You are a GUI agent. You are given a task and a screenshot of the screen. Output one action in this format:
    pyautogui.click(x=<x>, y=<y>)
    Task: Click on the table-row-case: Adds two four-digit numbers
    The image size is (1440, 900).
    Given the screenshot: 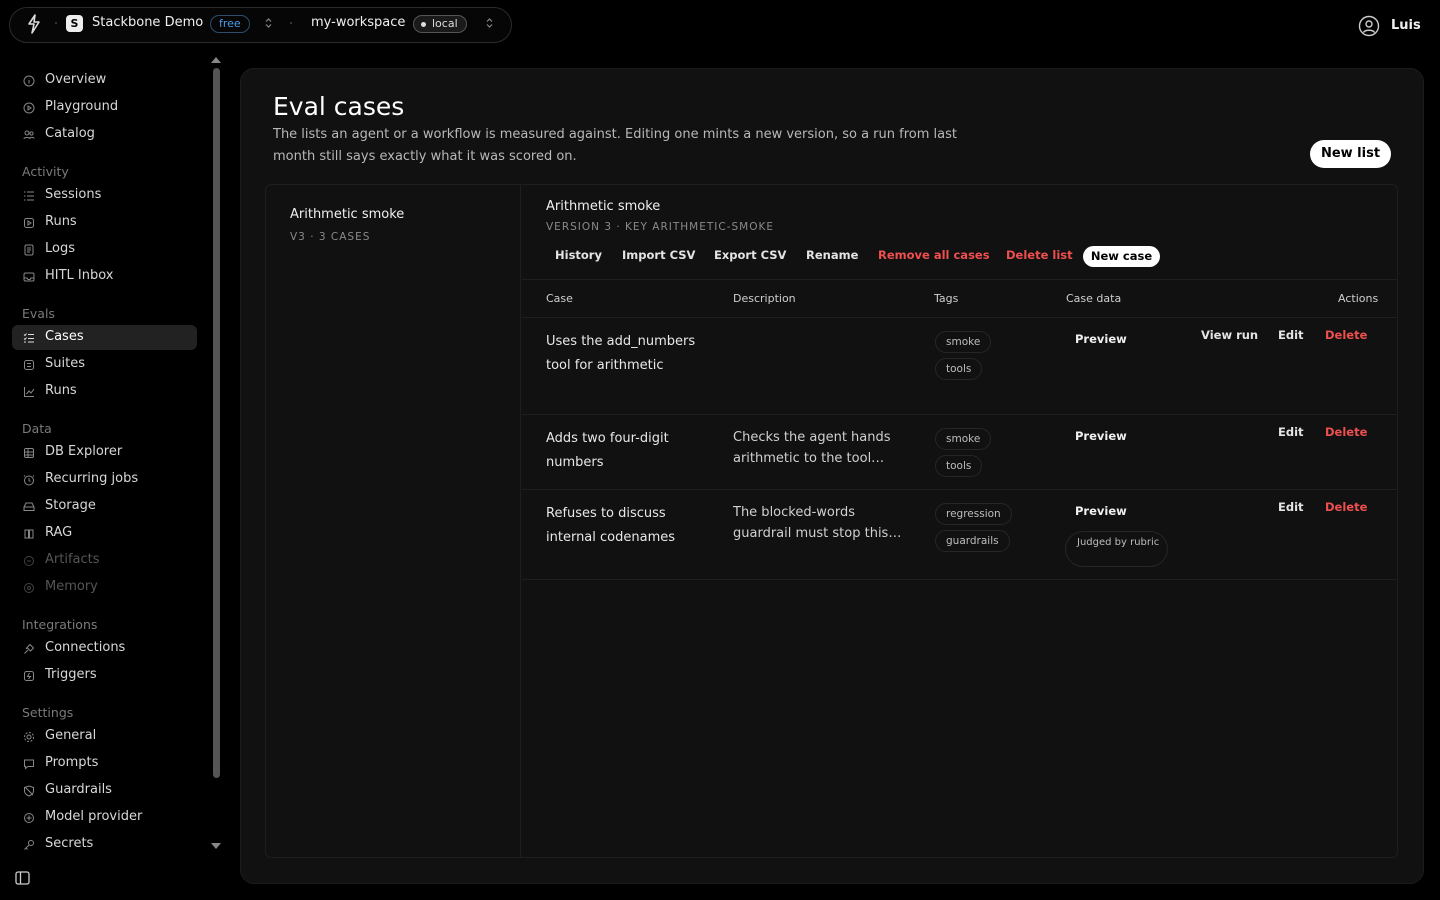 What is the action you would take?
    pyautogui.click(x=607, y=450)
    